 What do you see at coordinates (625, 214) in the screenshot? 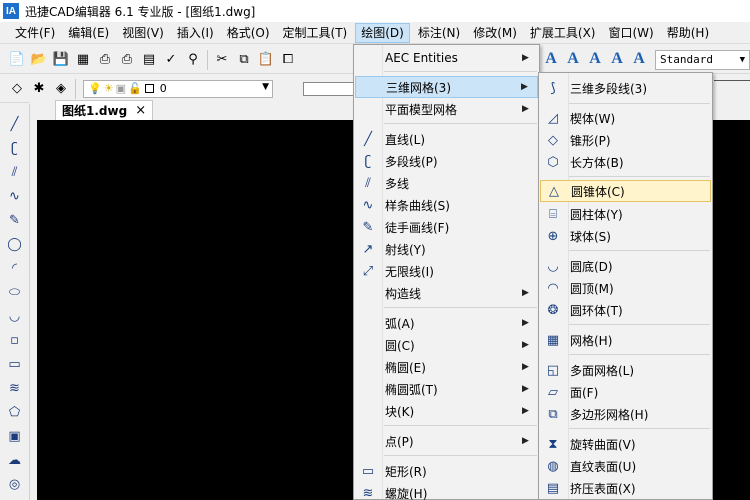
I see `menu-item-cylinder: ⌸ 圆柱体(Y)` at bounding box center [625, 214].